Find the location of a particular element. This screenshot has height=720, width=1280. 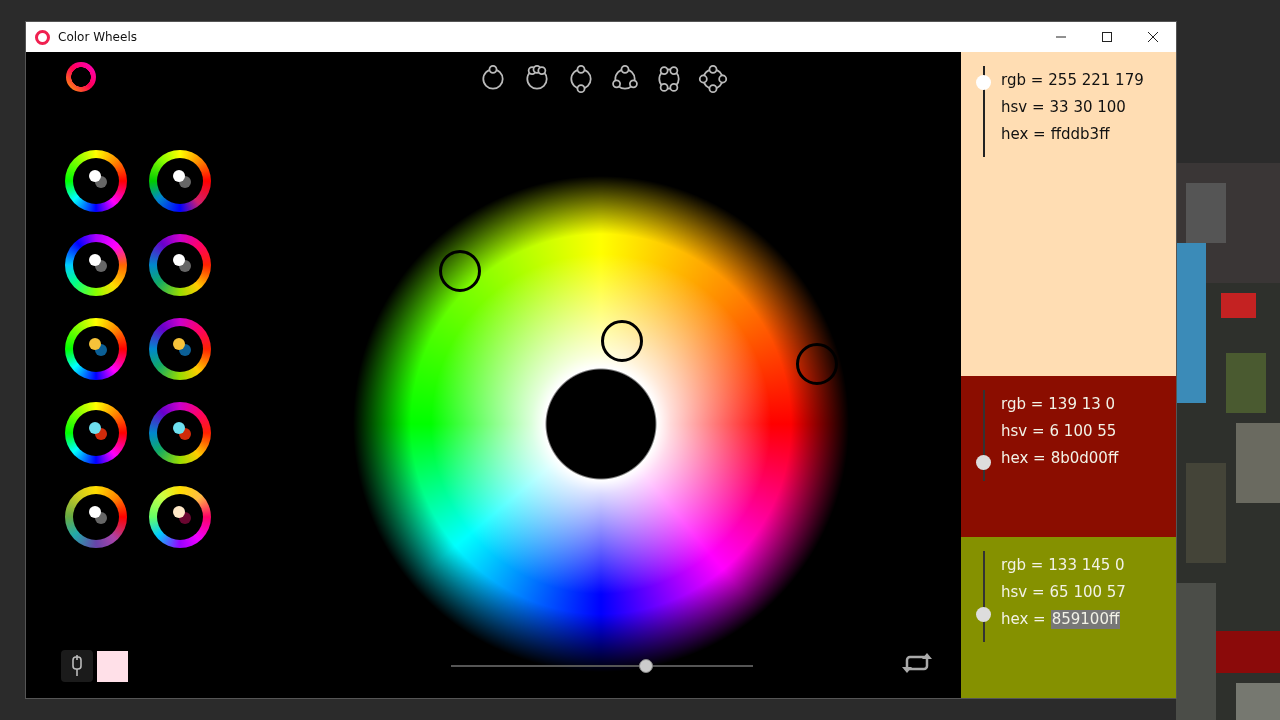

value-text: 8b0d00ff is located at coordinates (1084, 458).